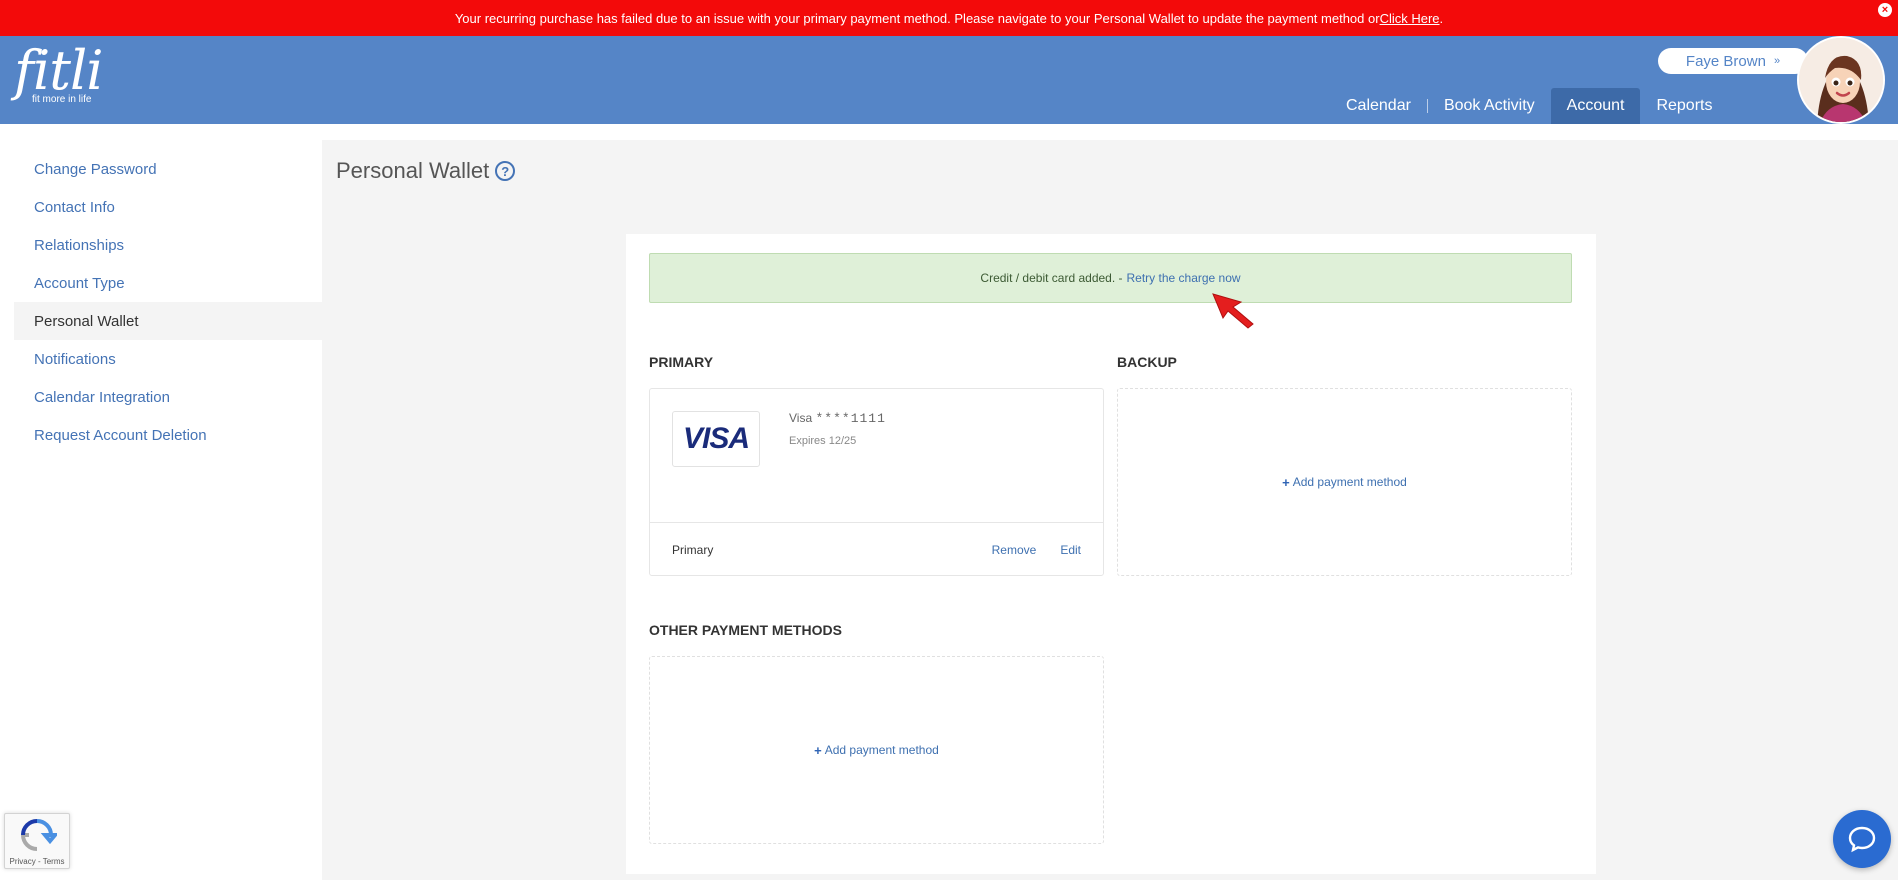  Describe the element at coordinates (1349, 482) in the screenshot. I see `add-backup-payment-label: Add payment method` at that location.